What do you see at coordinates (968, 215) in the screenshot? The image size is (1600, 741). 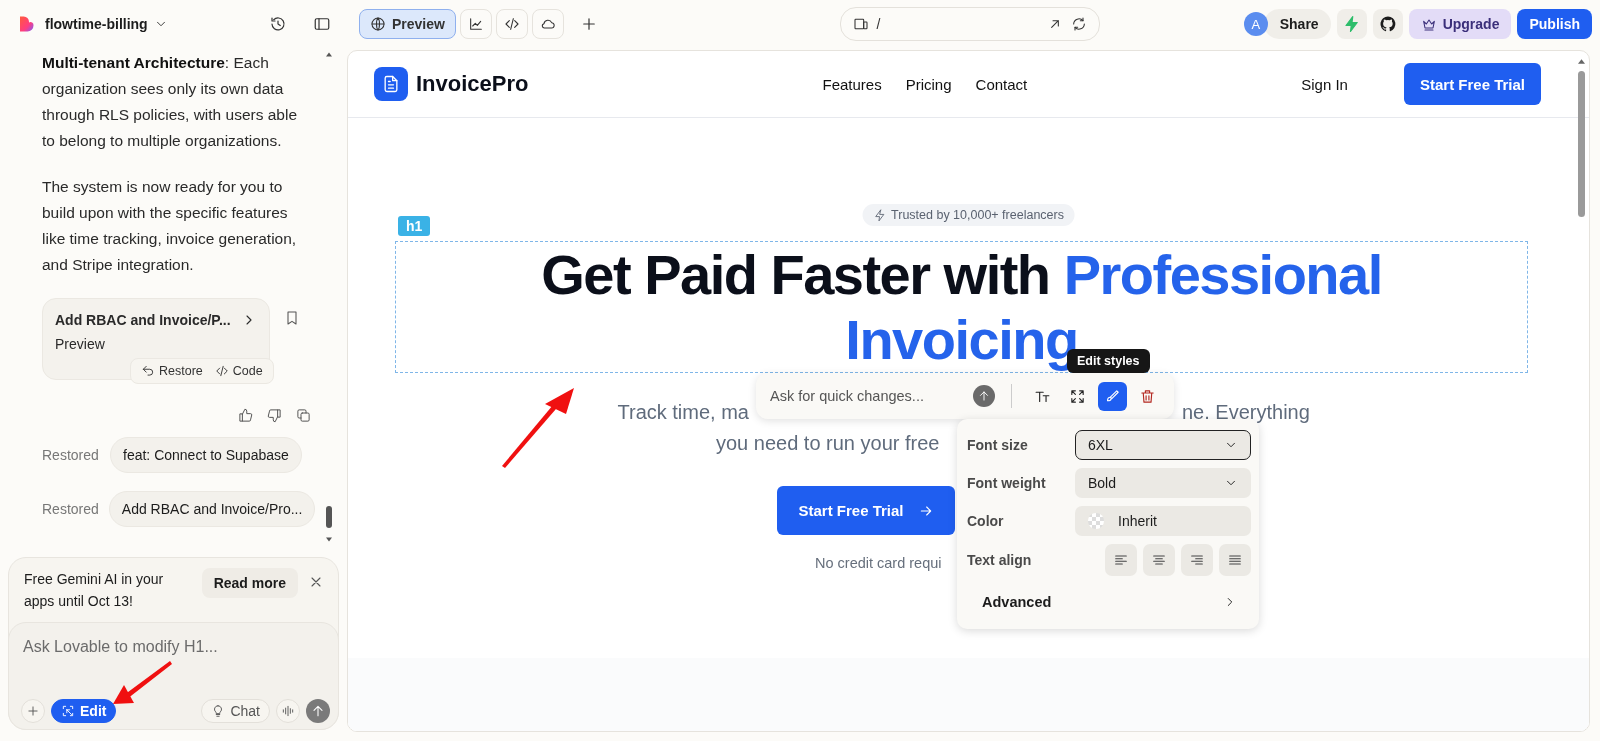 I see `trust-badge: Trusted by 10,000+ freelancers` at bounding box center [968, 215].